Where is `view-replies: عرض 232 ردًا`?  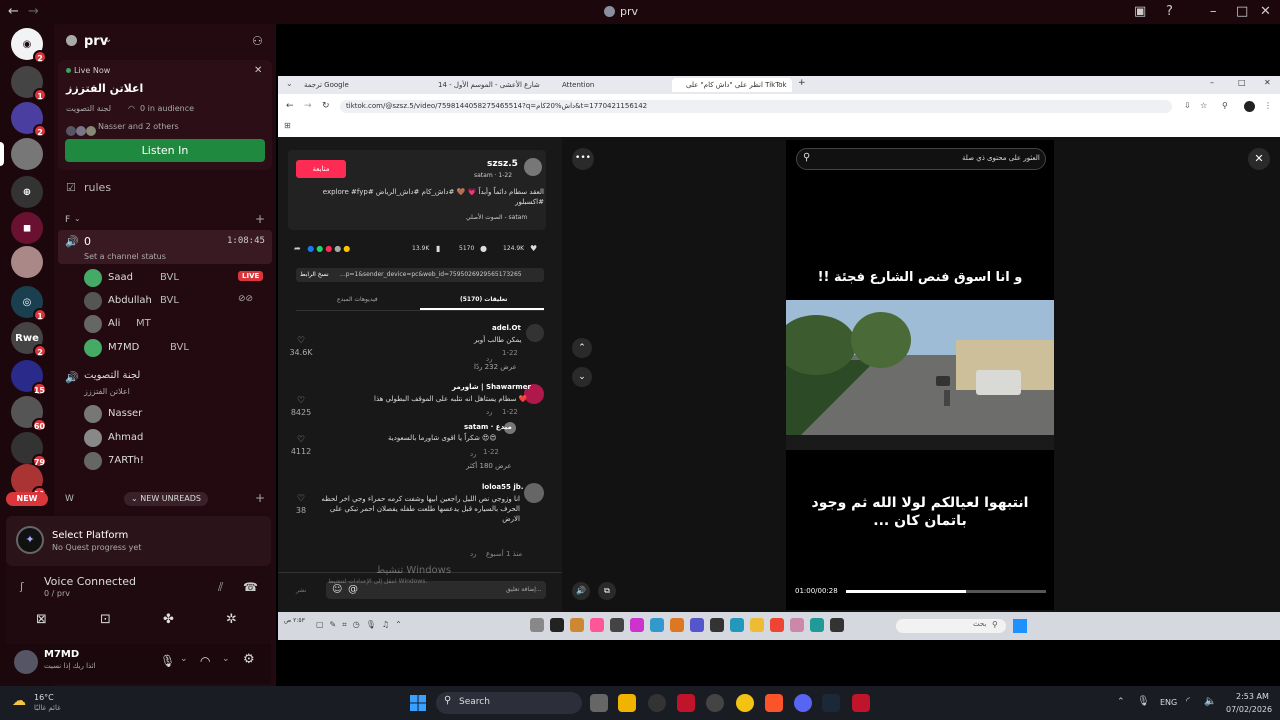 view-replies: عرض 232 ردًا is located at coordinates (495, 367).